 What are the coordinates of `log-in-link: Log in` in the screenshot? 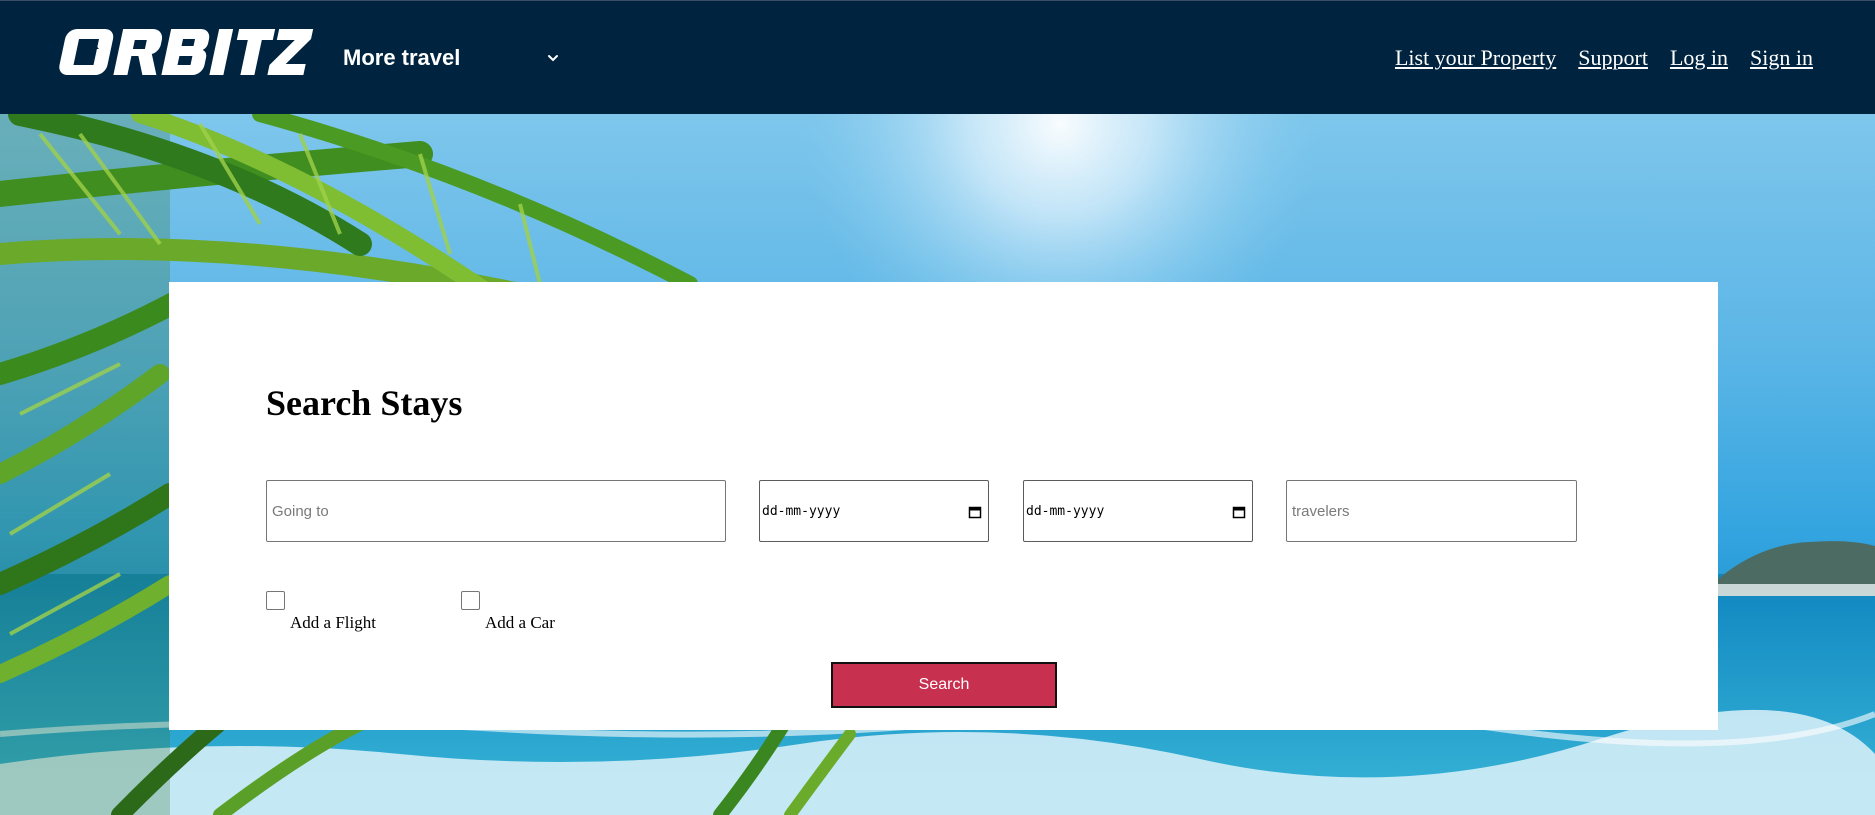 It's located at (1699, 58).